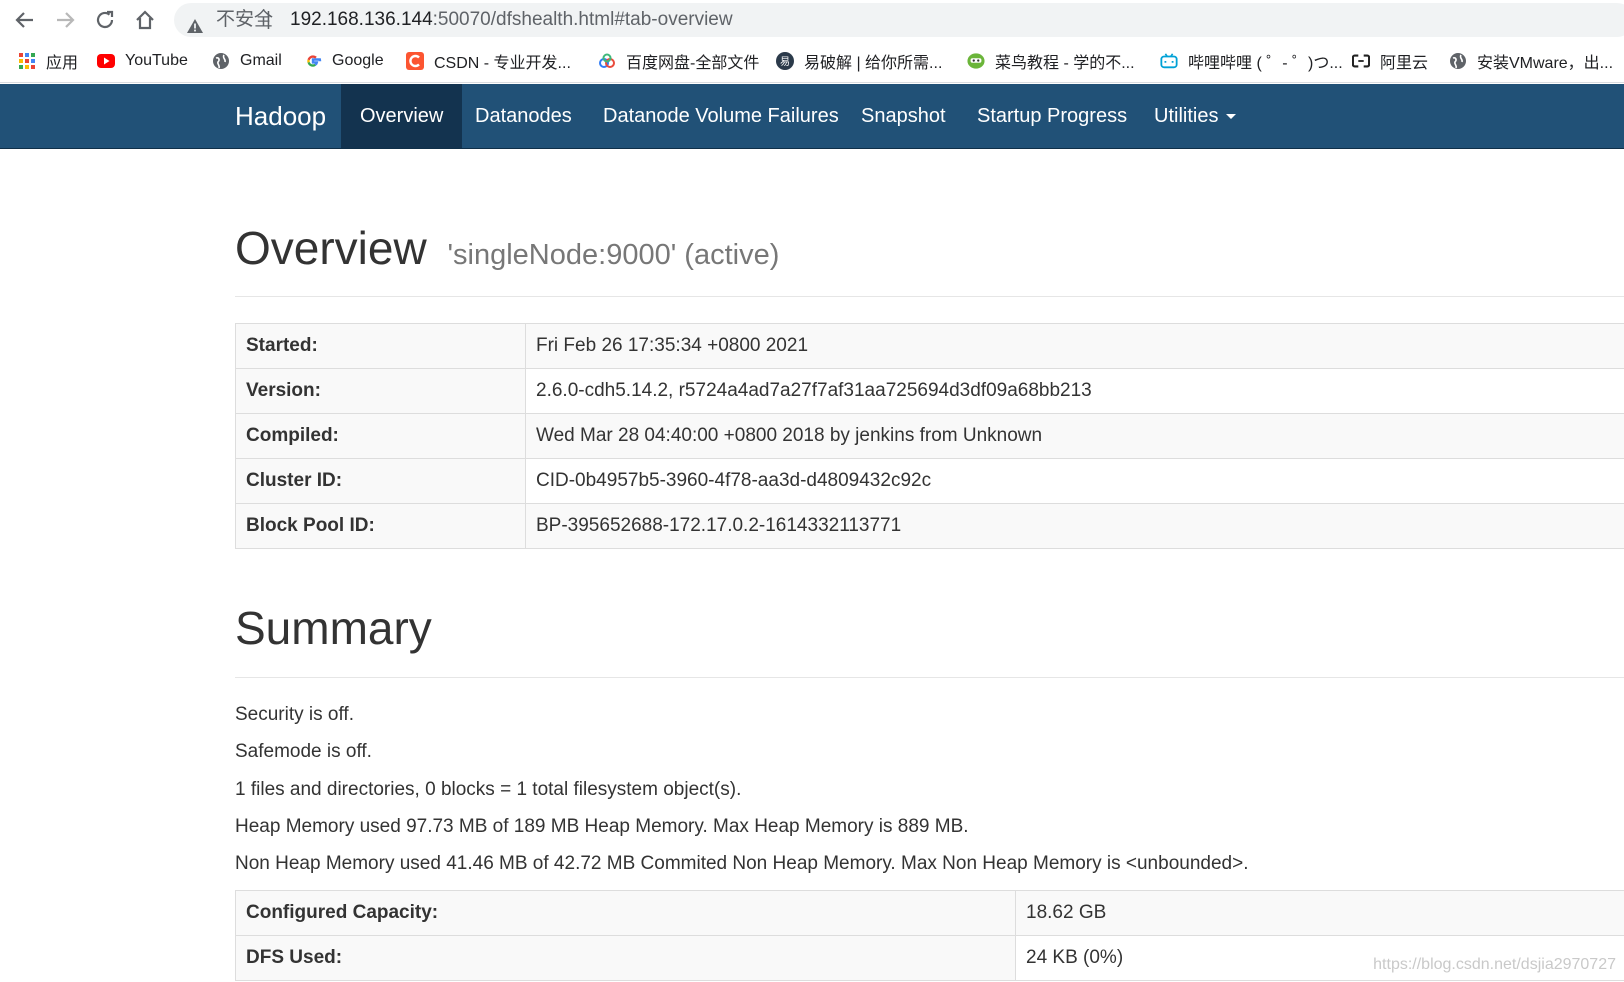 The width and height of the screenshot is (1624, 982). I want to click on youtube-icon, so click(106, 61).